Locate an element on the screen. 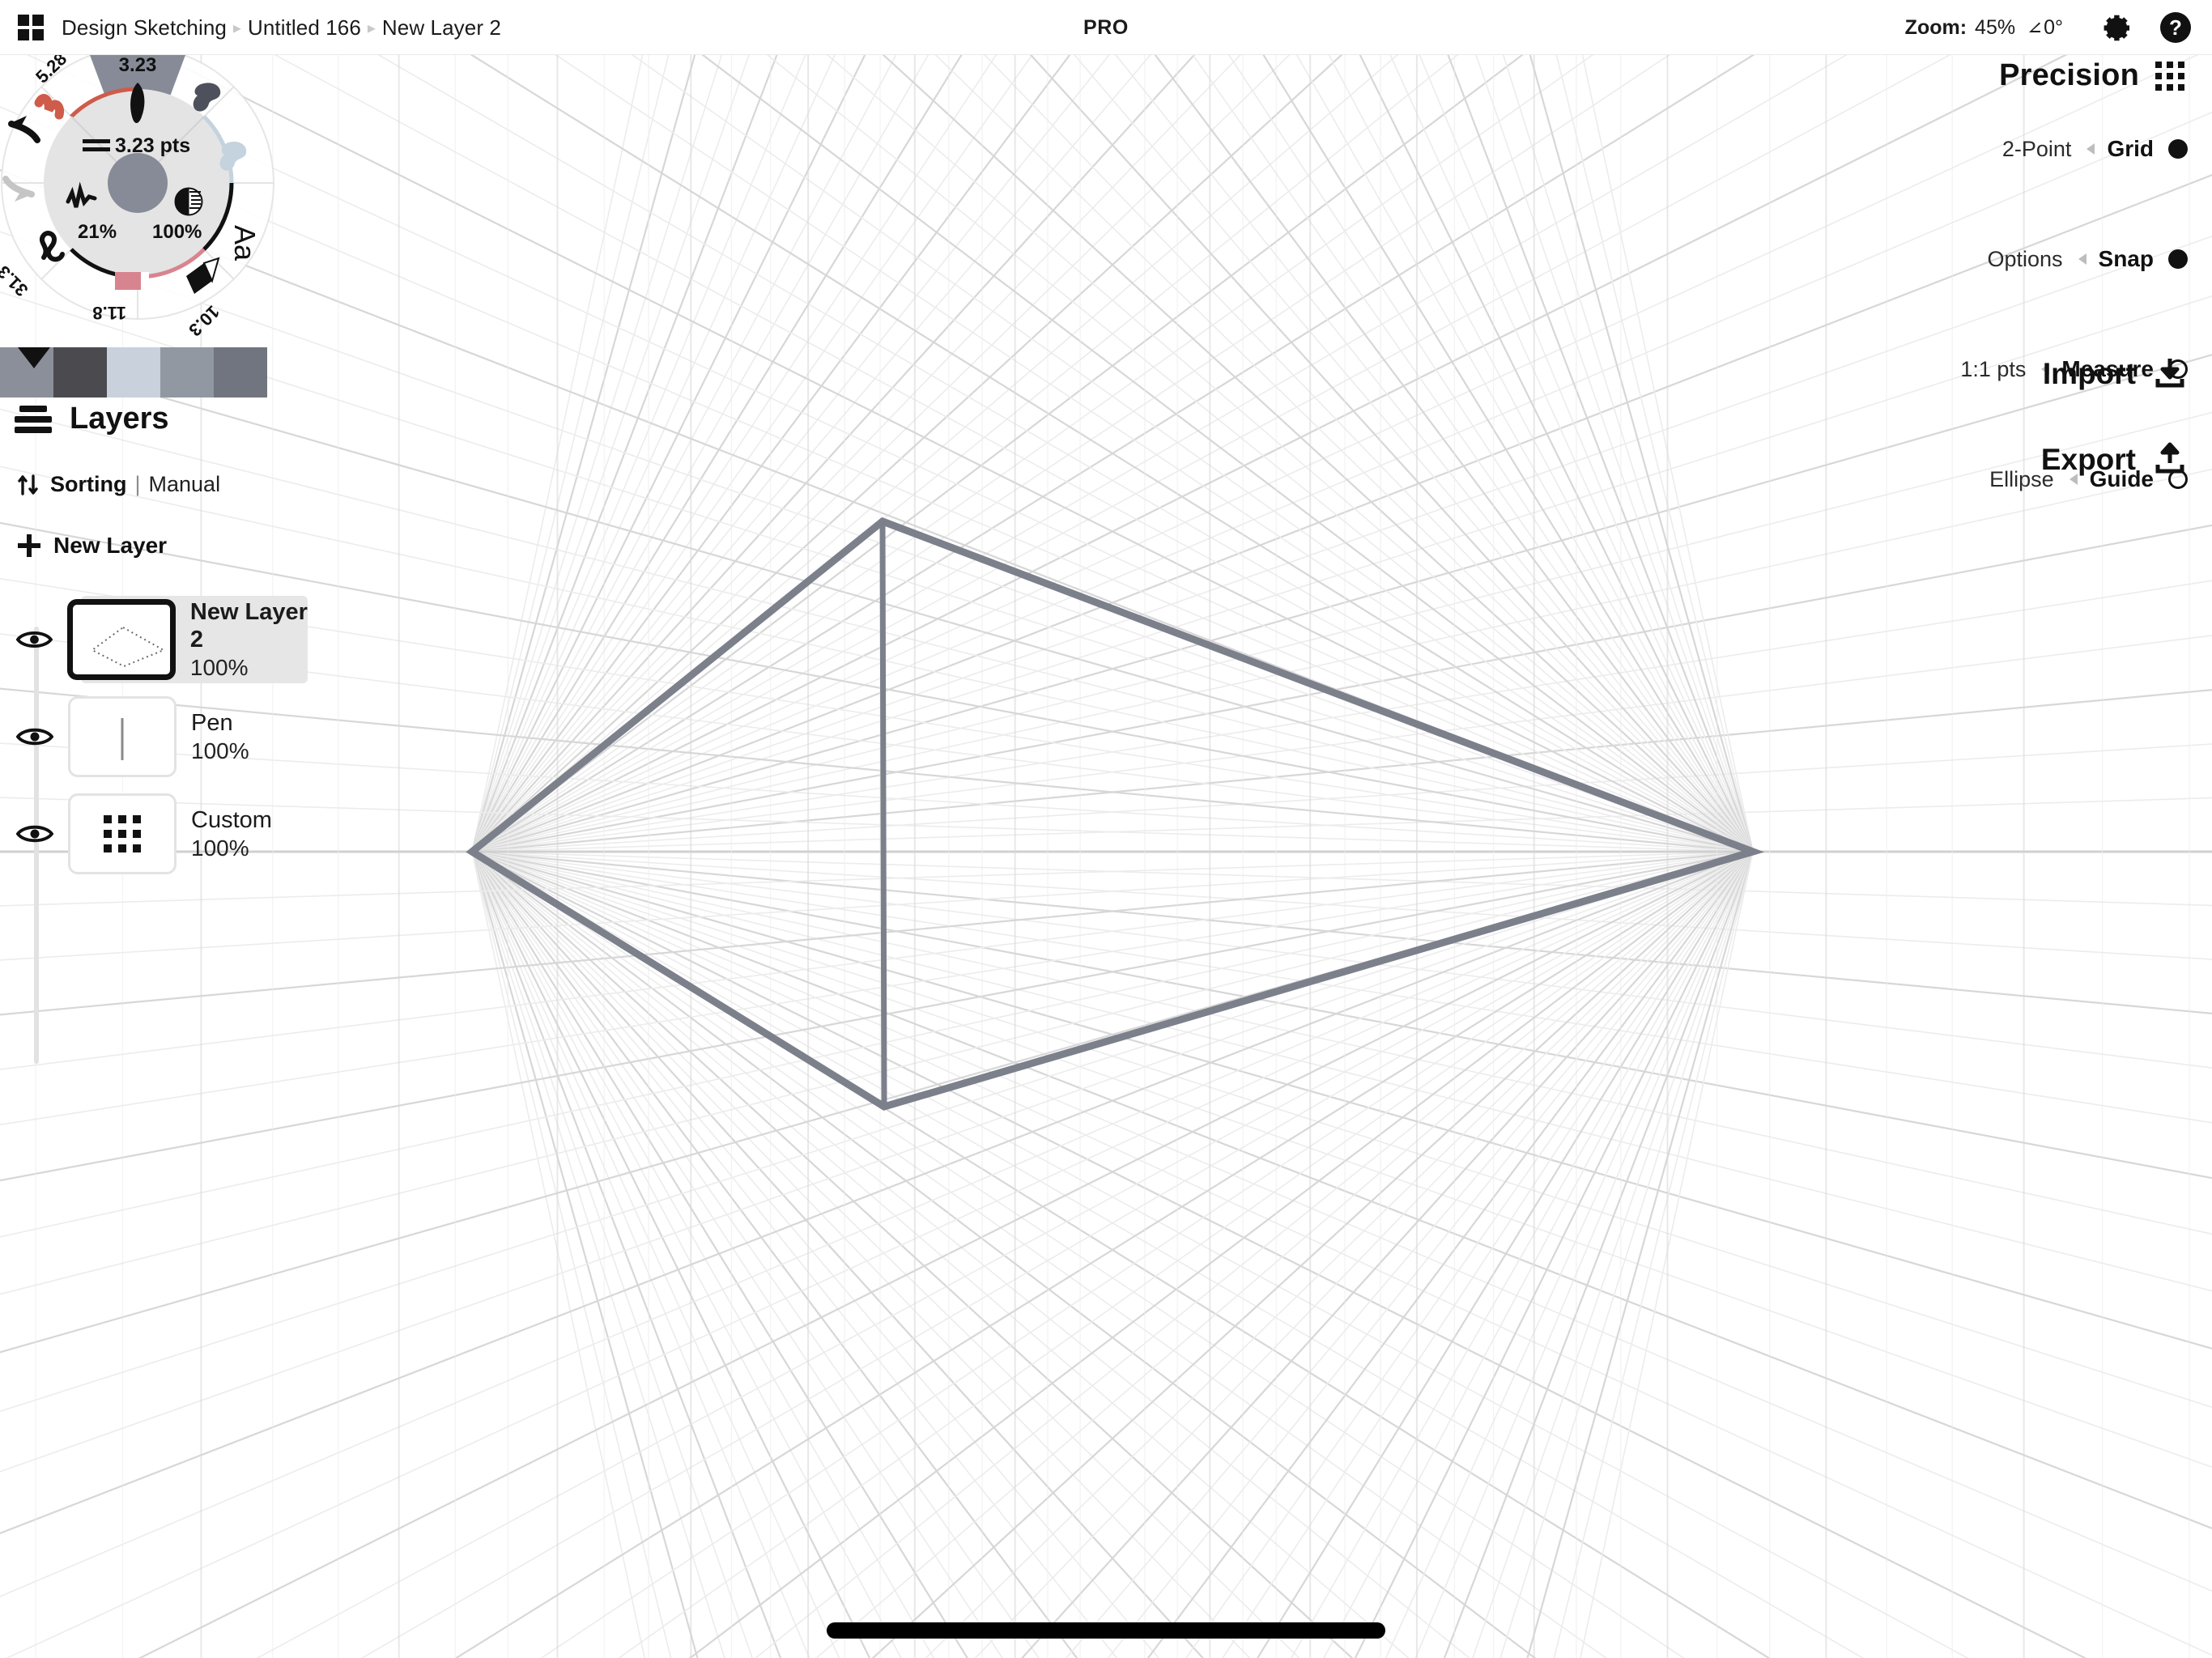 The image size is (2212, 1658). gear-icon is located at coordinates (2116, 27).